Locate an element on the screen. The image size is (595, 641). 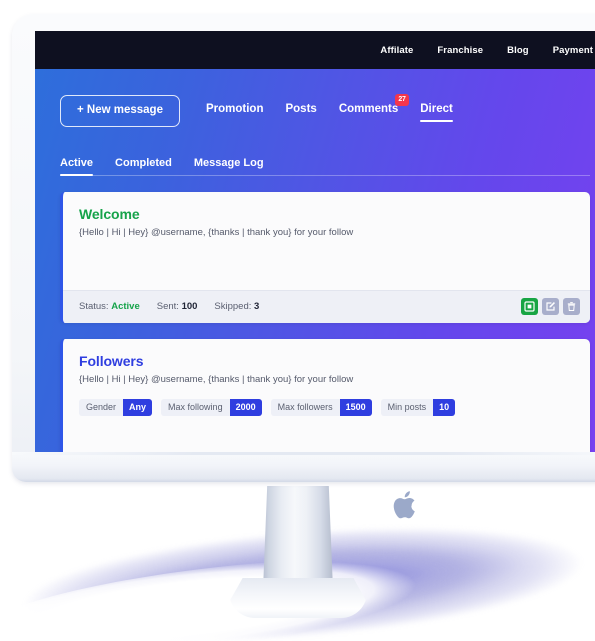
topbar-link-affilate: Affilate is located at coordinates (396, 50).